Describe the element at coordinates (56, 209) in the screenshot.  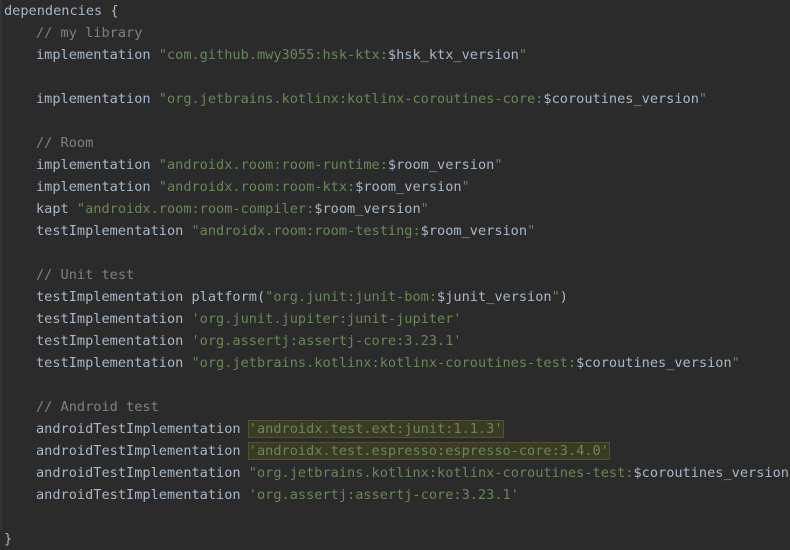
I see `code-token: kapt` at that location.